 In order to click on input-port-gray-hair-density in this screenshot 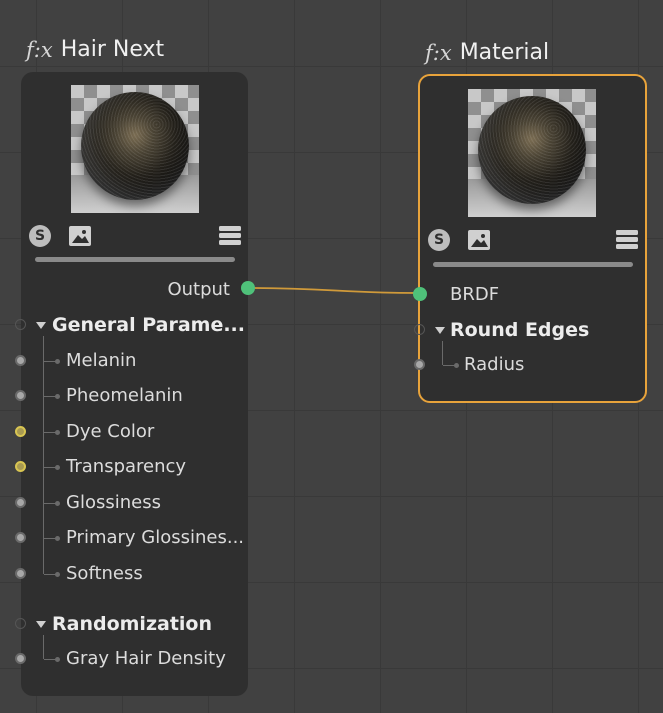, I will do `click(20, 658)`.